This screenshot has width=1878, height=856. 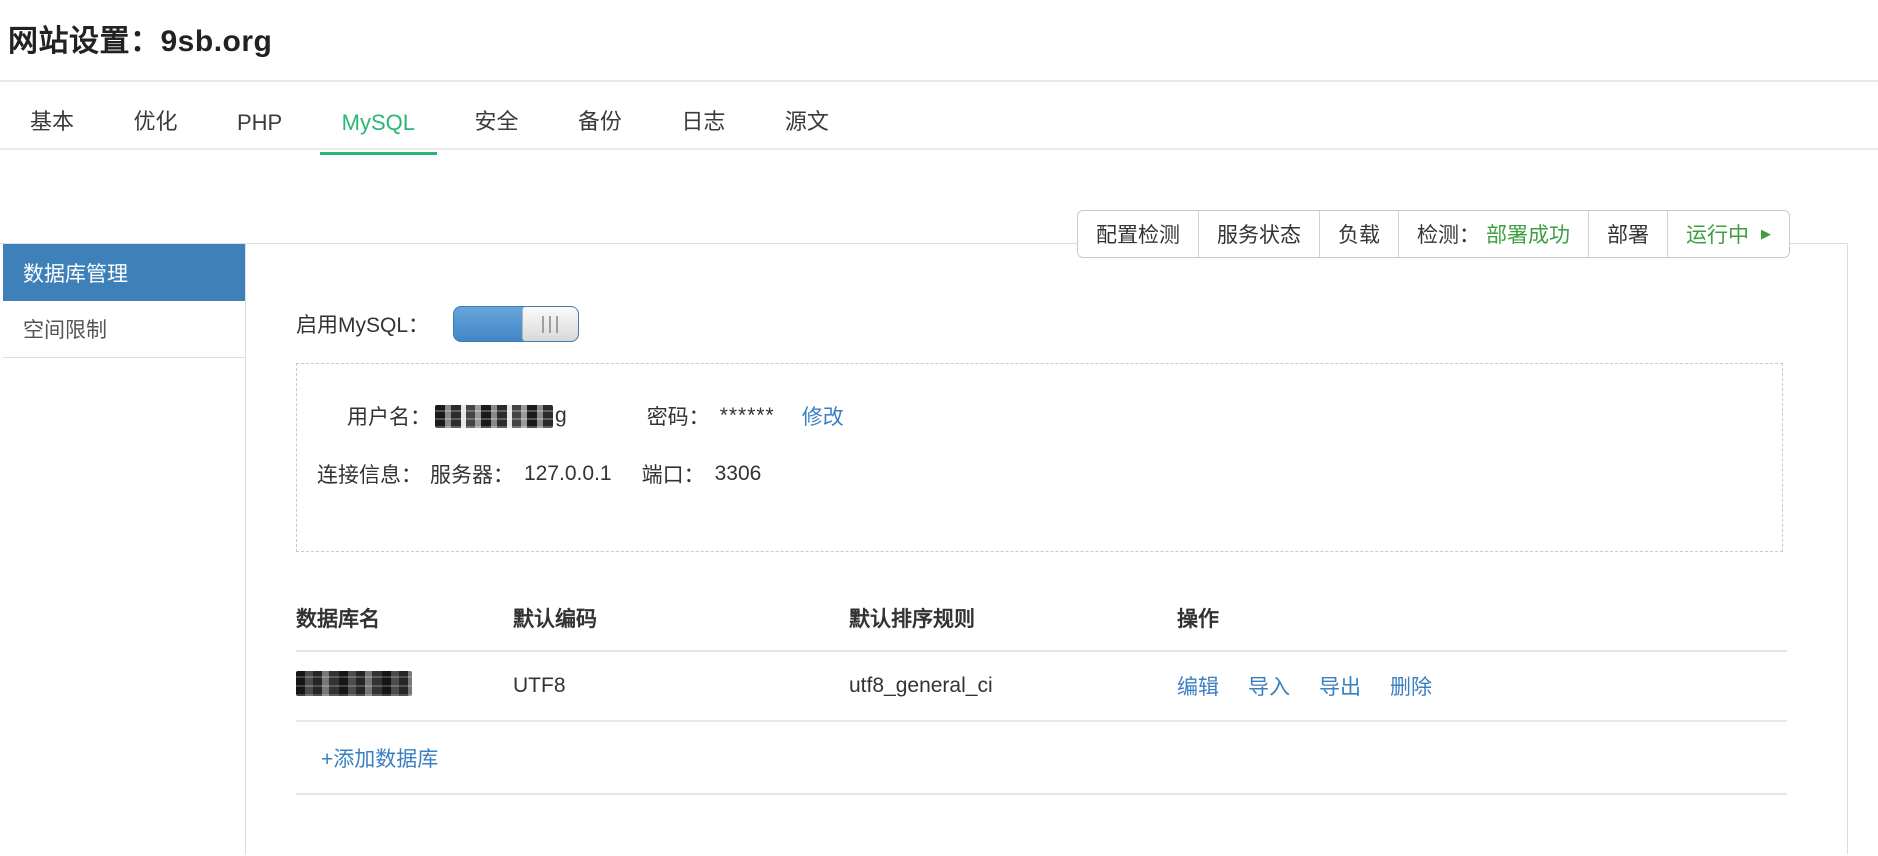 What do you see at coordinates (494, 416) in the screenshot?
I see `redacted-username` at bounding box center [494, 416].